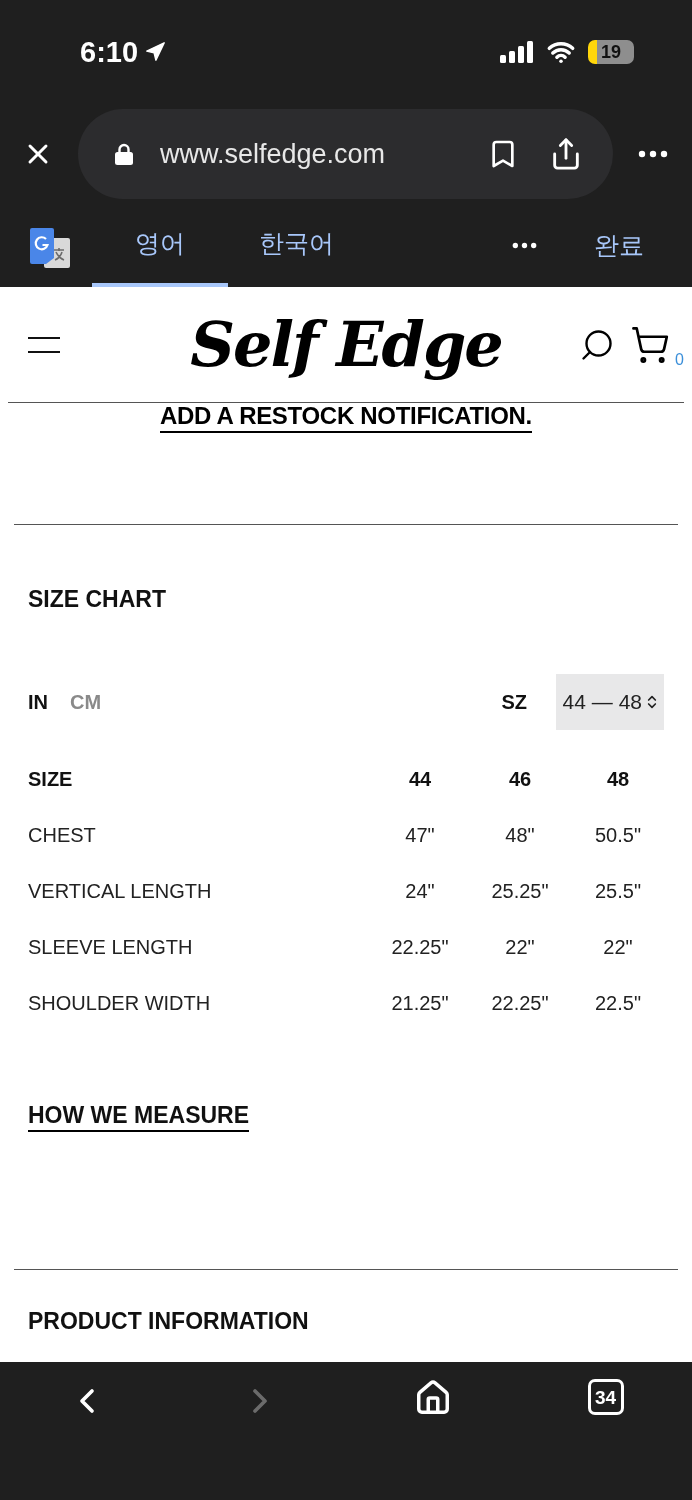  What do you see at coordinates (62, 835) in the screenshot?
I see `row-label: CHEST` at bounding box center [62, 835].